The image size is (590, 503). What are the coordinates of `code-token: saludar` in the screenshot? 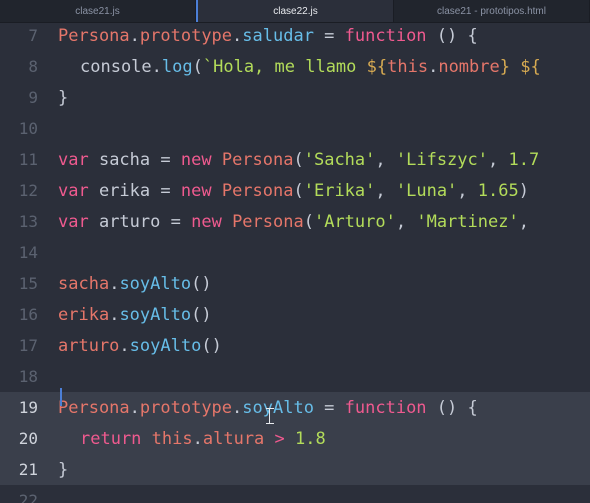 It's located at (278, 35).